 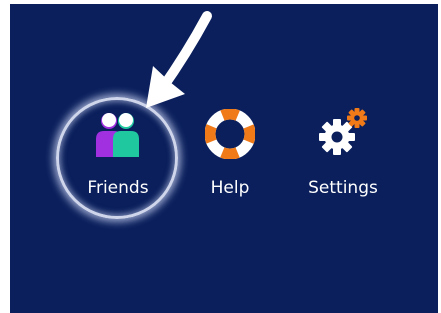 I want to click on menu-item-friends: Friends, so click(x=118, y=151).